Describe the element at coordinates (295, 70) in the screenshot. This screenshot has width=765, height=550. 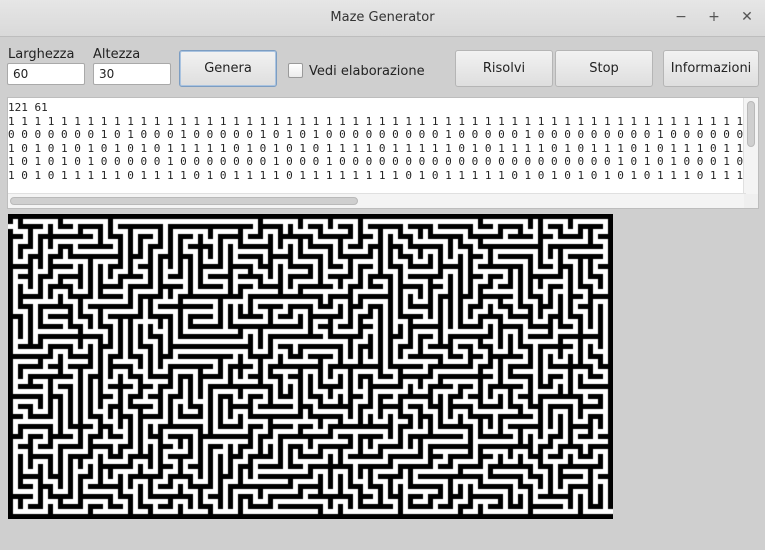
I see `show-processing-checkbox` at that location.